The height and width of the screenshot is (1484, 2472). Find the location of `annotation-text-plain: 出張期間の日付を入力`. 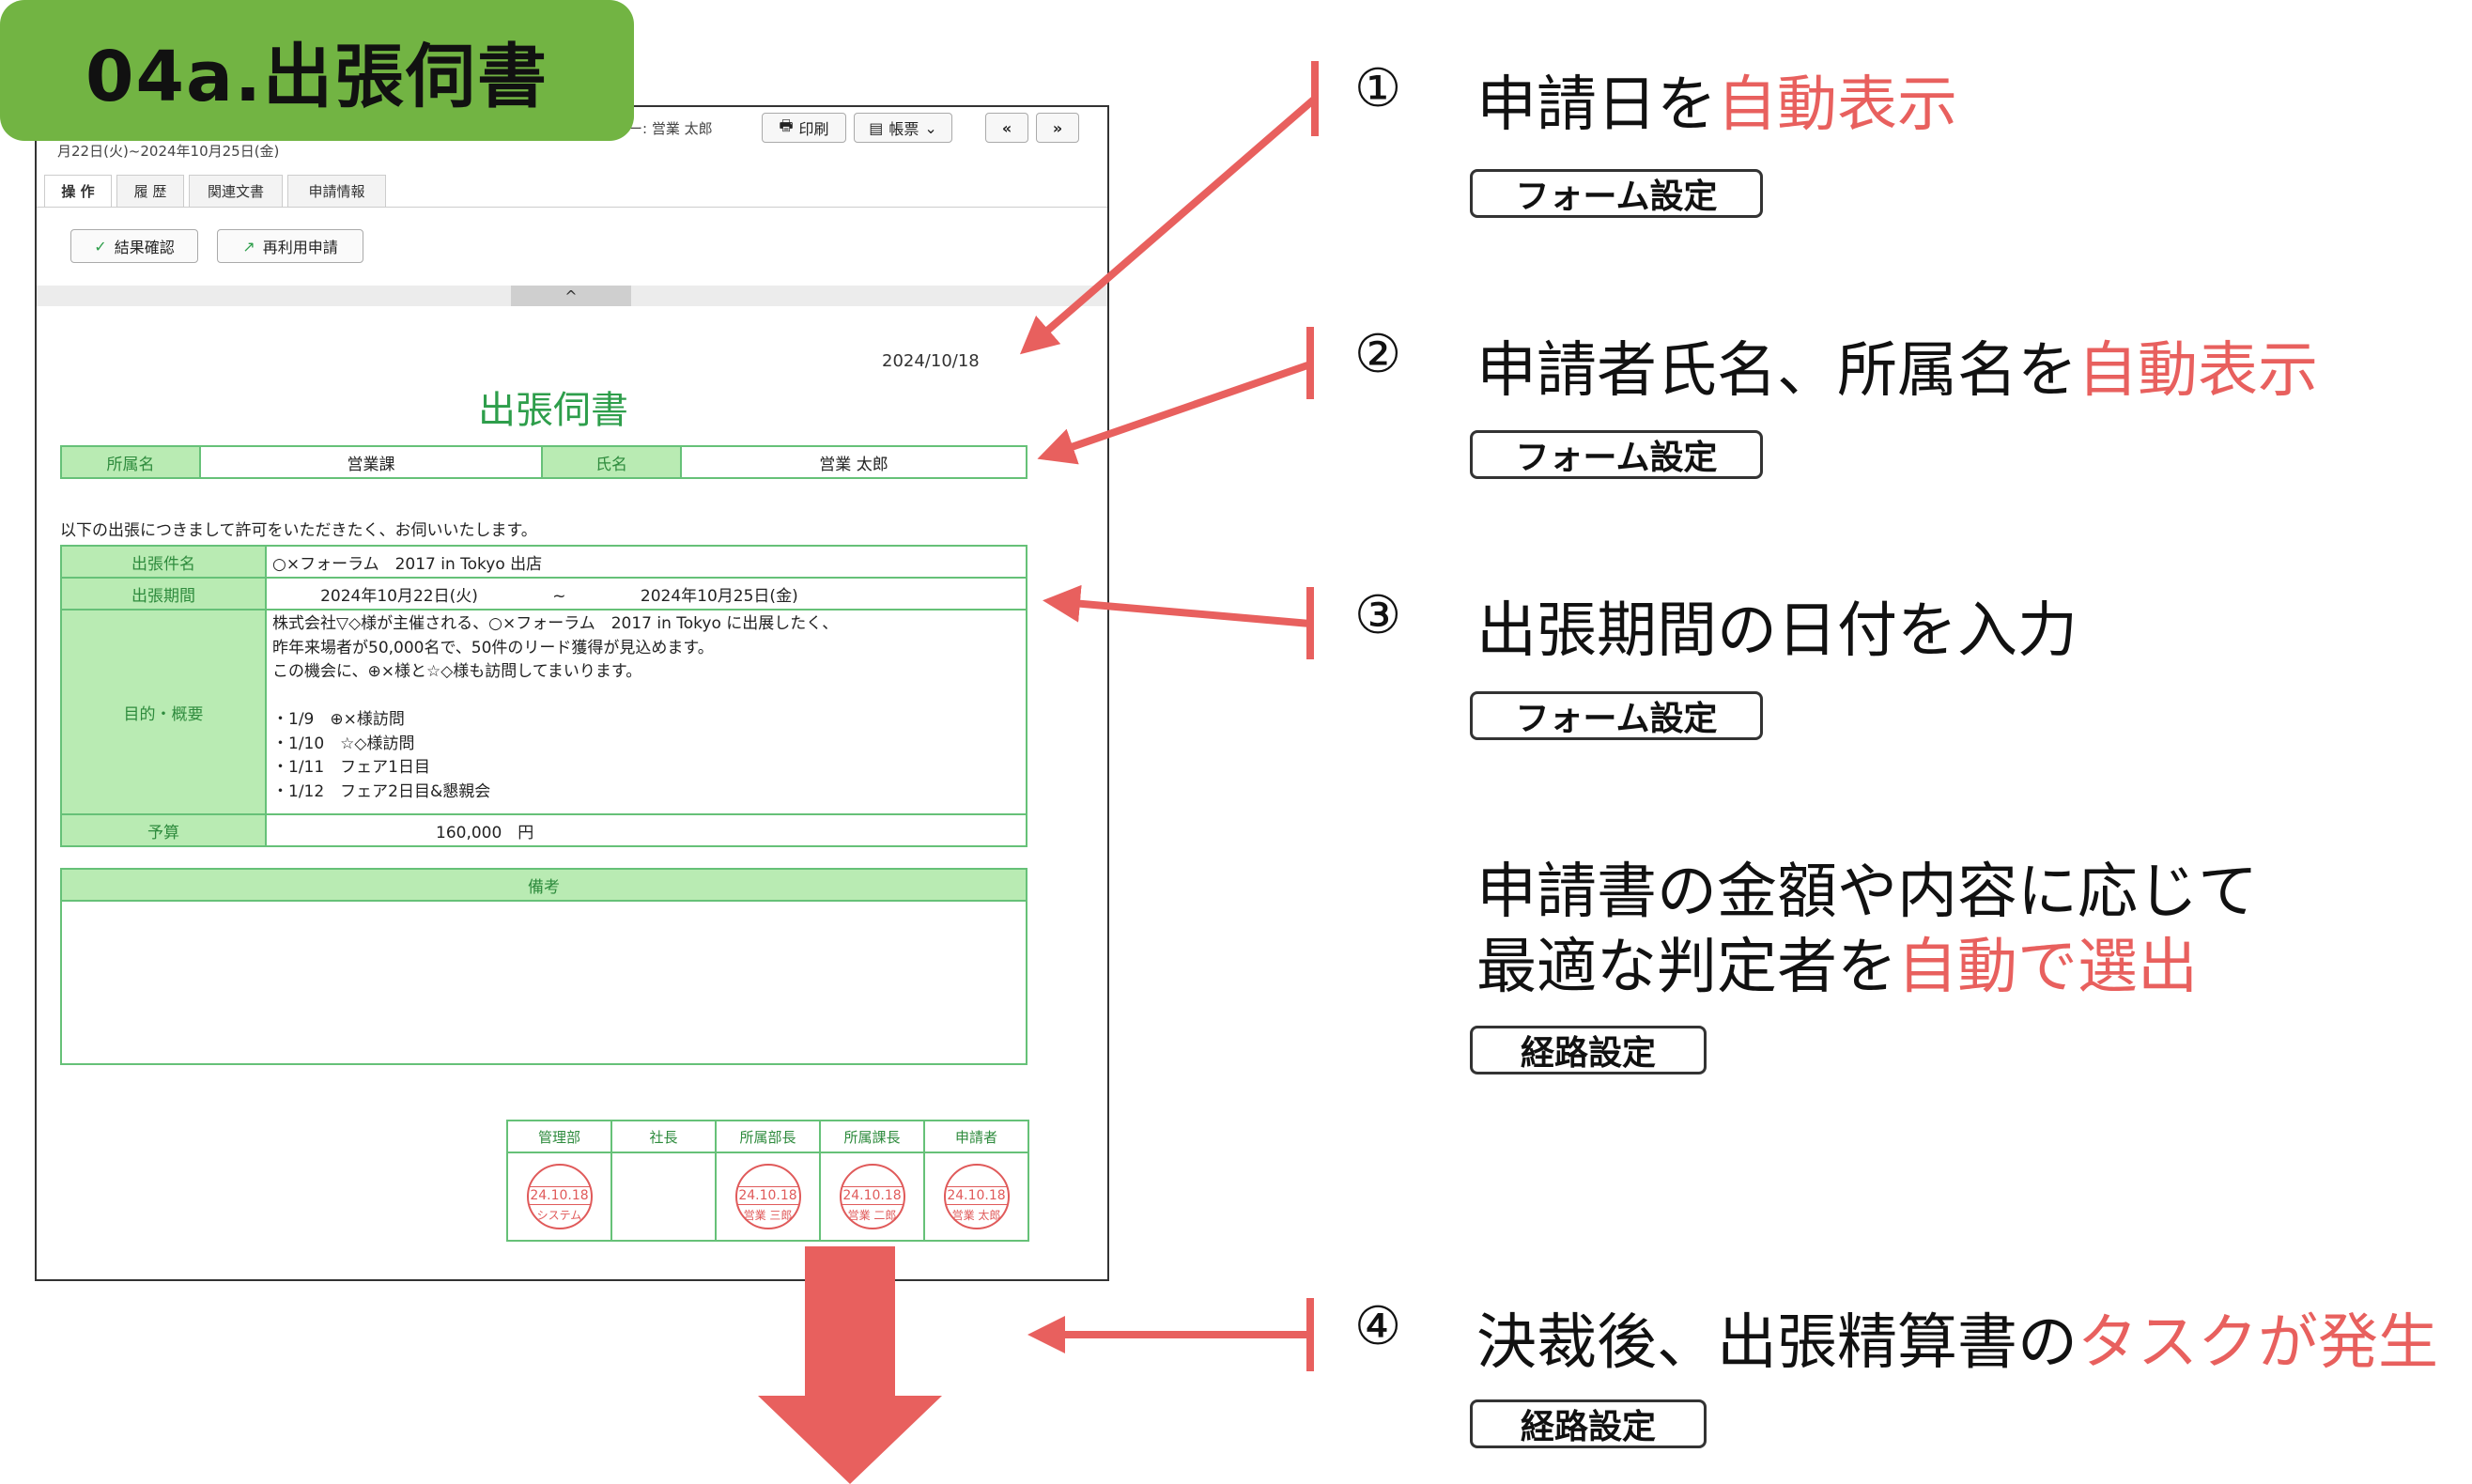

annotation-text-plain: 出張期間の日付を入力 is located at coordinates (1777, 631).